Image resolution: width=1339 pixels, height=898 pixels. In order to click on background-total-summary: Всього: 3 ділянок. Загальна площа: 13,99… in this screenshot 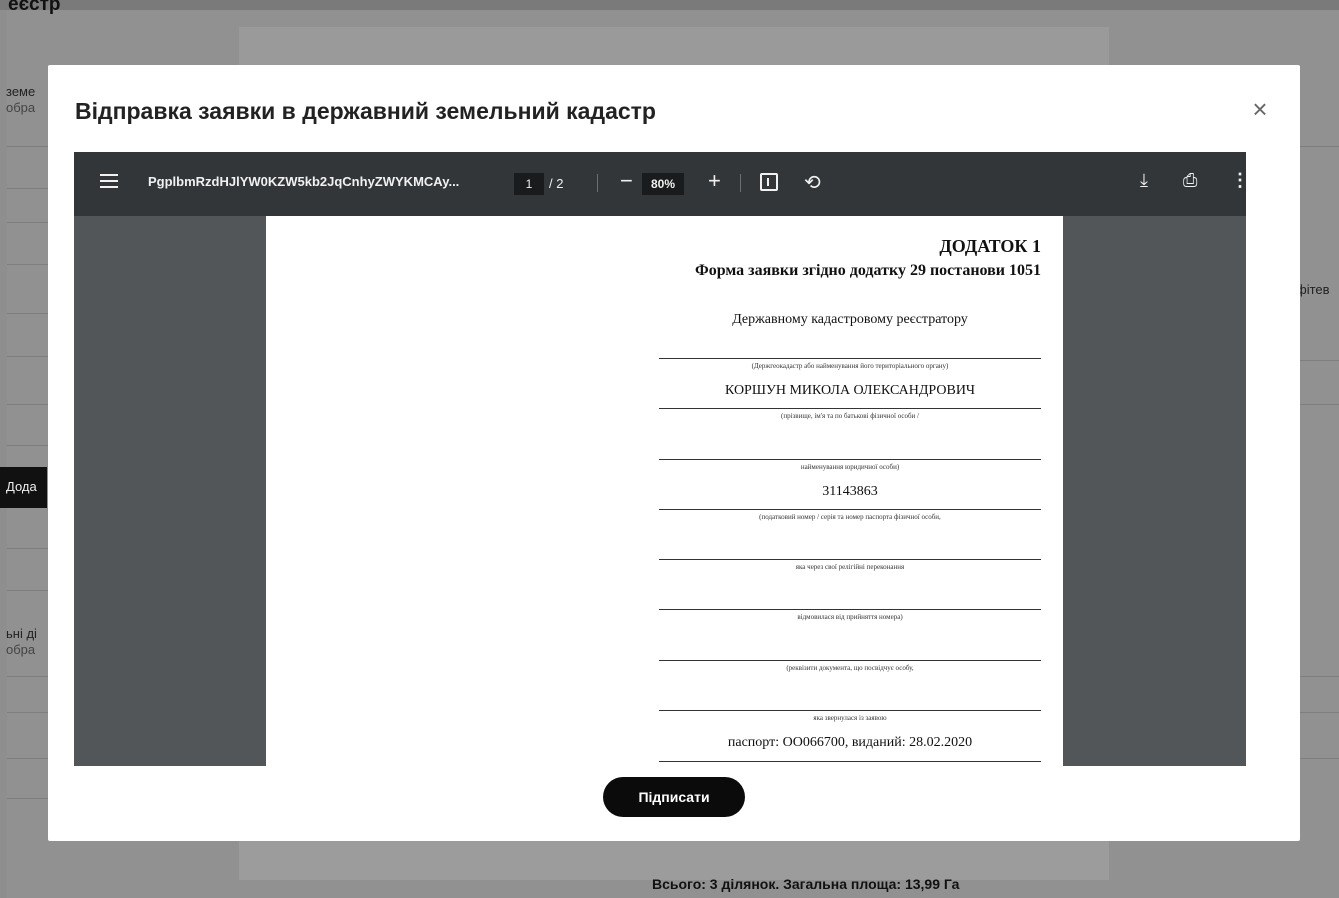, I will do `click(806, 884)`.